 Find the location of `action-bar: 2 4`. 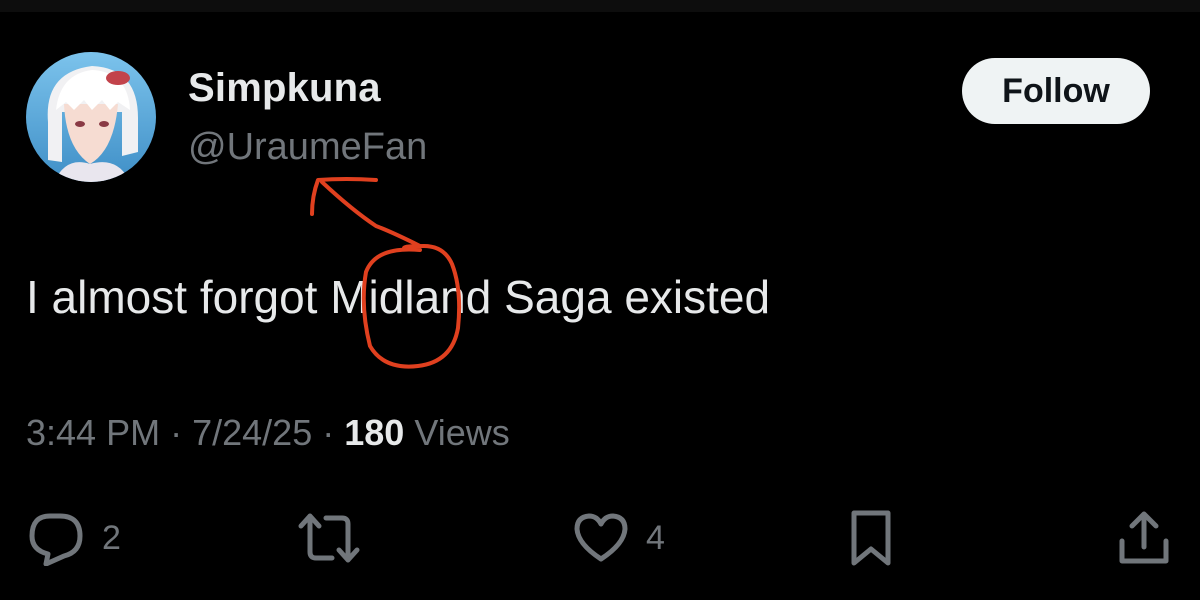

action-bar: 2 4 is located at coordinates (600, 540).